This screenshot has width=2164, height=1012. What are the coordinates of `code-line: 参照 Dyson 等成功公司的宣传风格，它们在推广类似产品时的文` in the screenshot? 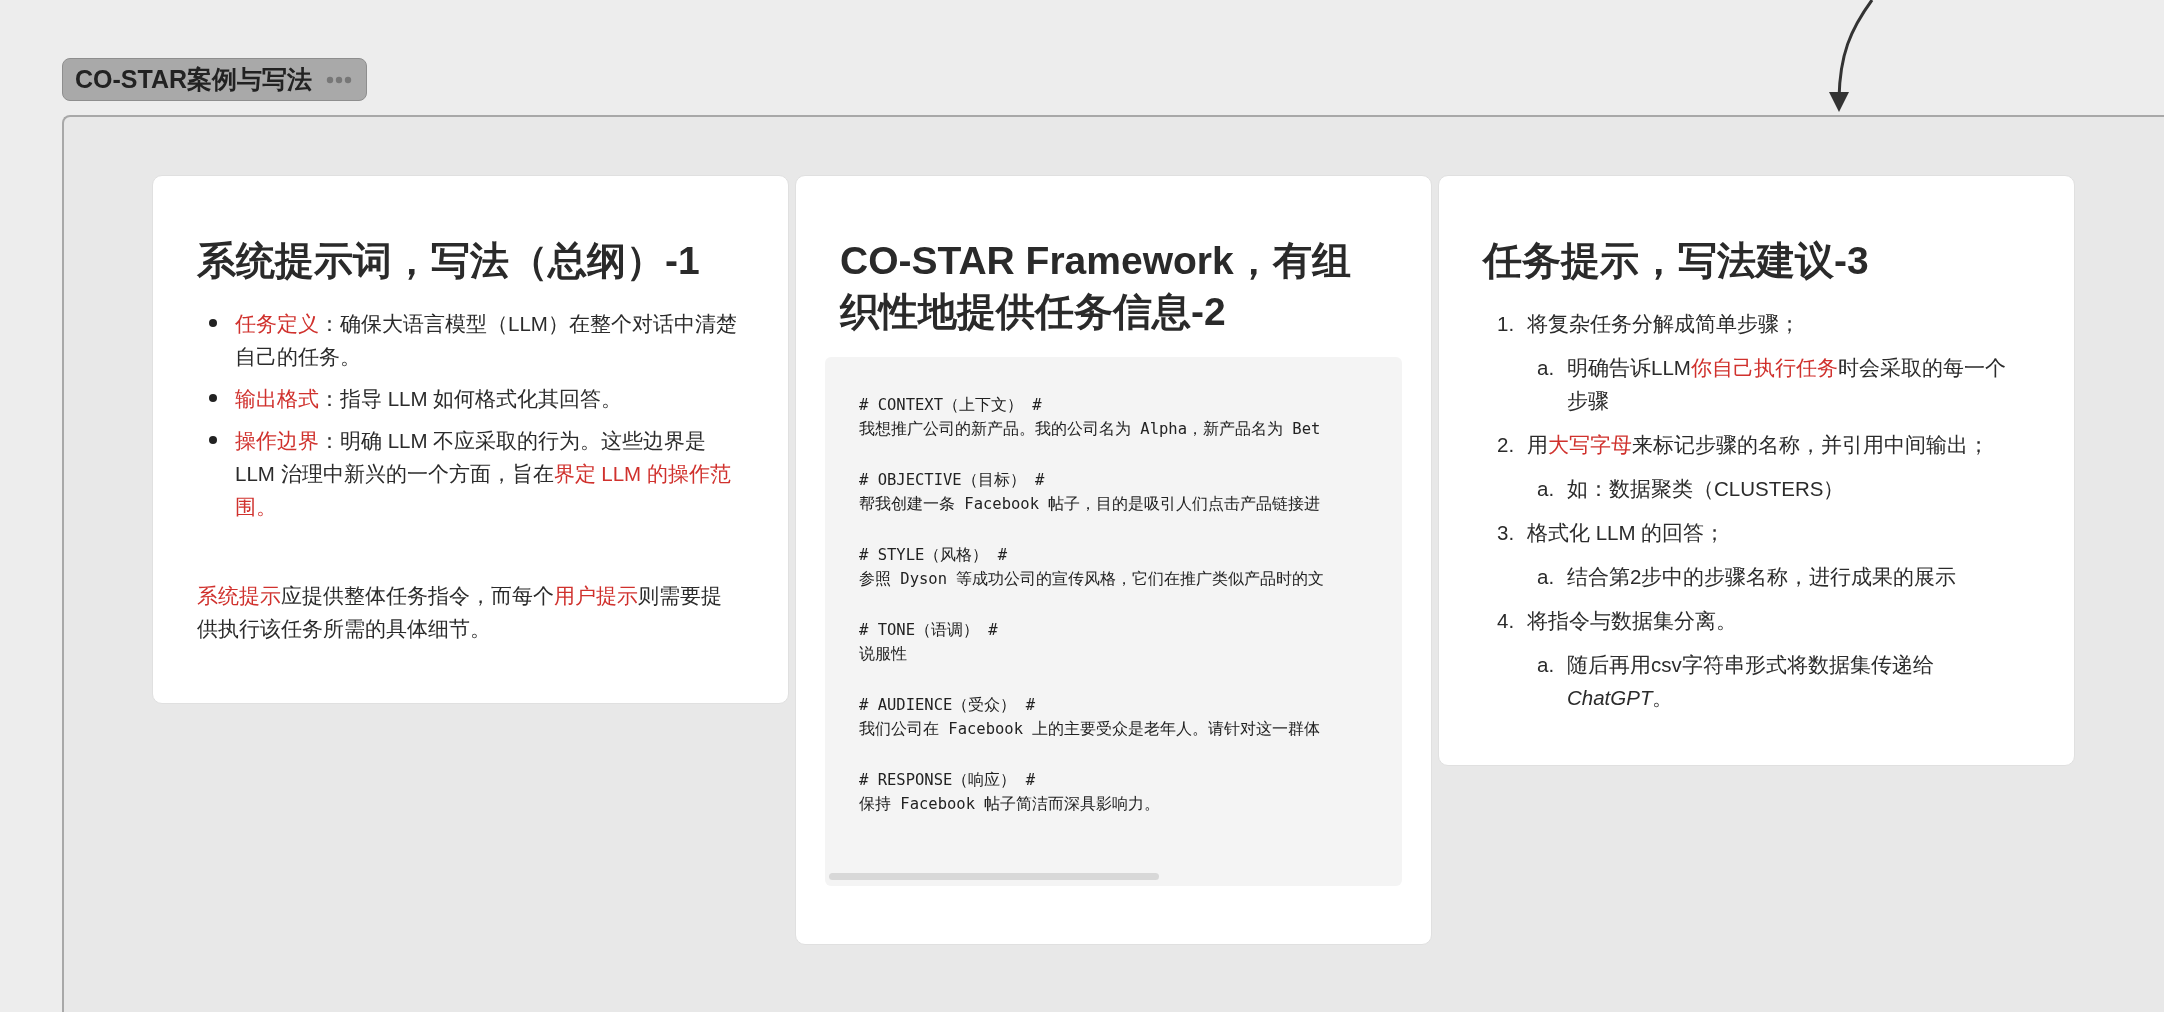 It's located at (1092, 580).